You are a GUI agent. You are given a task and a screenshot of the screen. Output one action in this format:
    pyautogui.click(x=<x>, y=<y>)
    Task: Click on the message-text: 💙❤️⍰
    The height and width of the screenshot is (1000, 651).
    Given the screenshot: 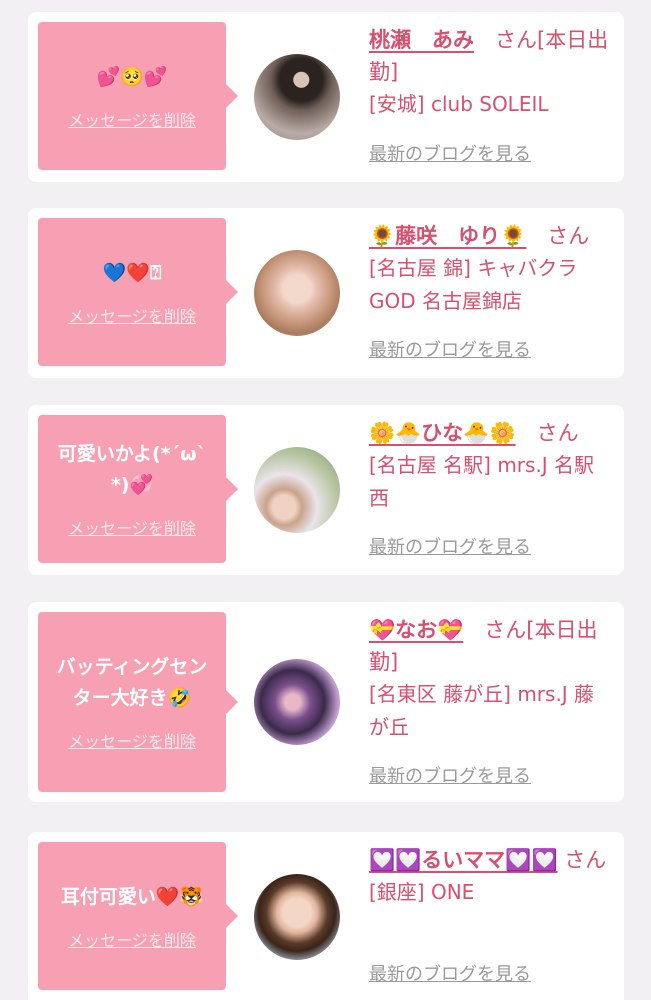 What is the action you would take?
    pyautogui.click(x=132, y=272)
    